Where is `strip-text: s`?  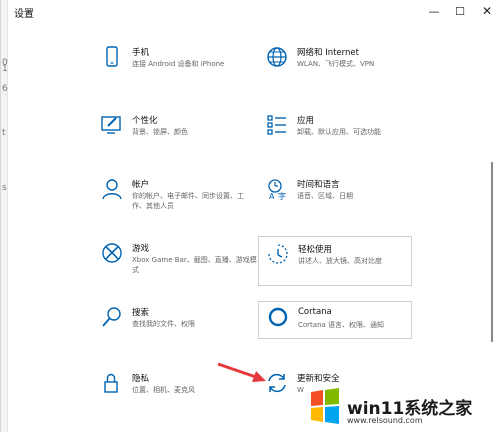
strip-text: s is located at coordinates (4, 188).